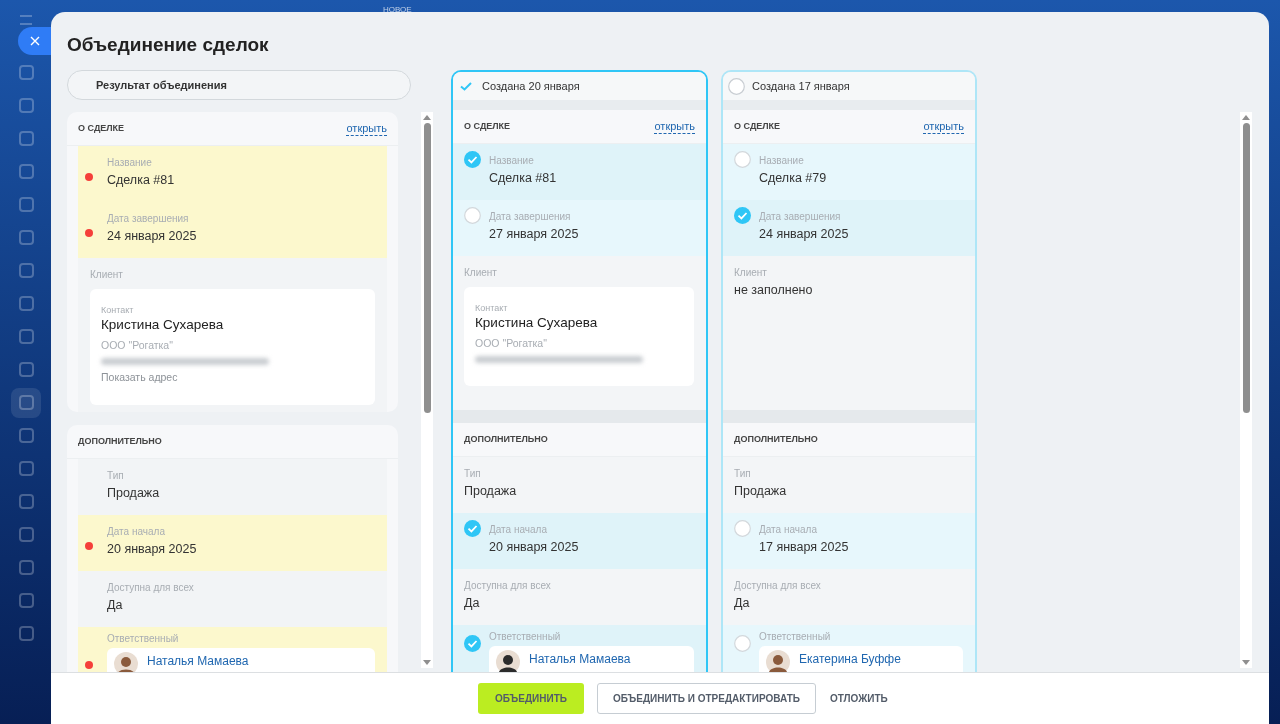 The image size is (1280, 724). Describe the element at coordinates (850, 659) in the screenshot. I see `person-link: Екатерина Буффе` at that location.